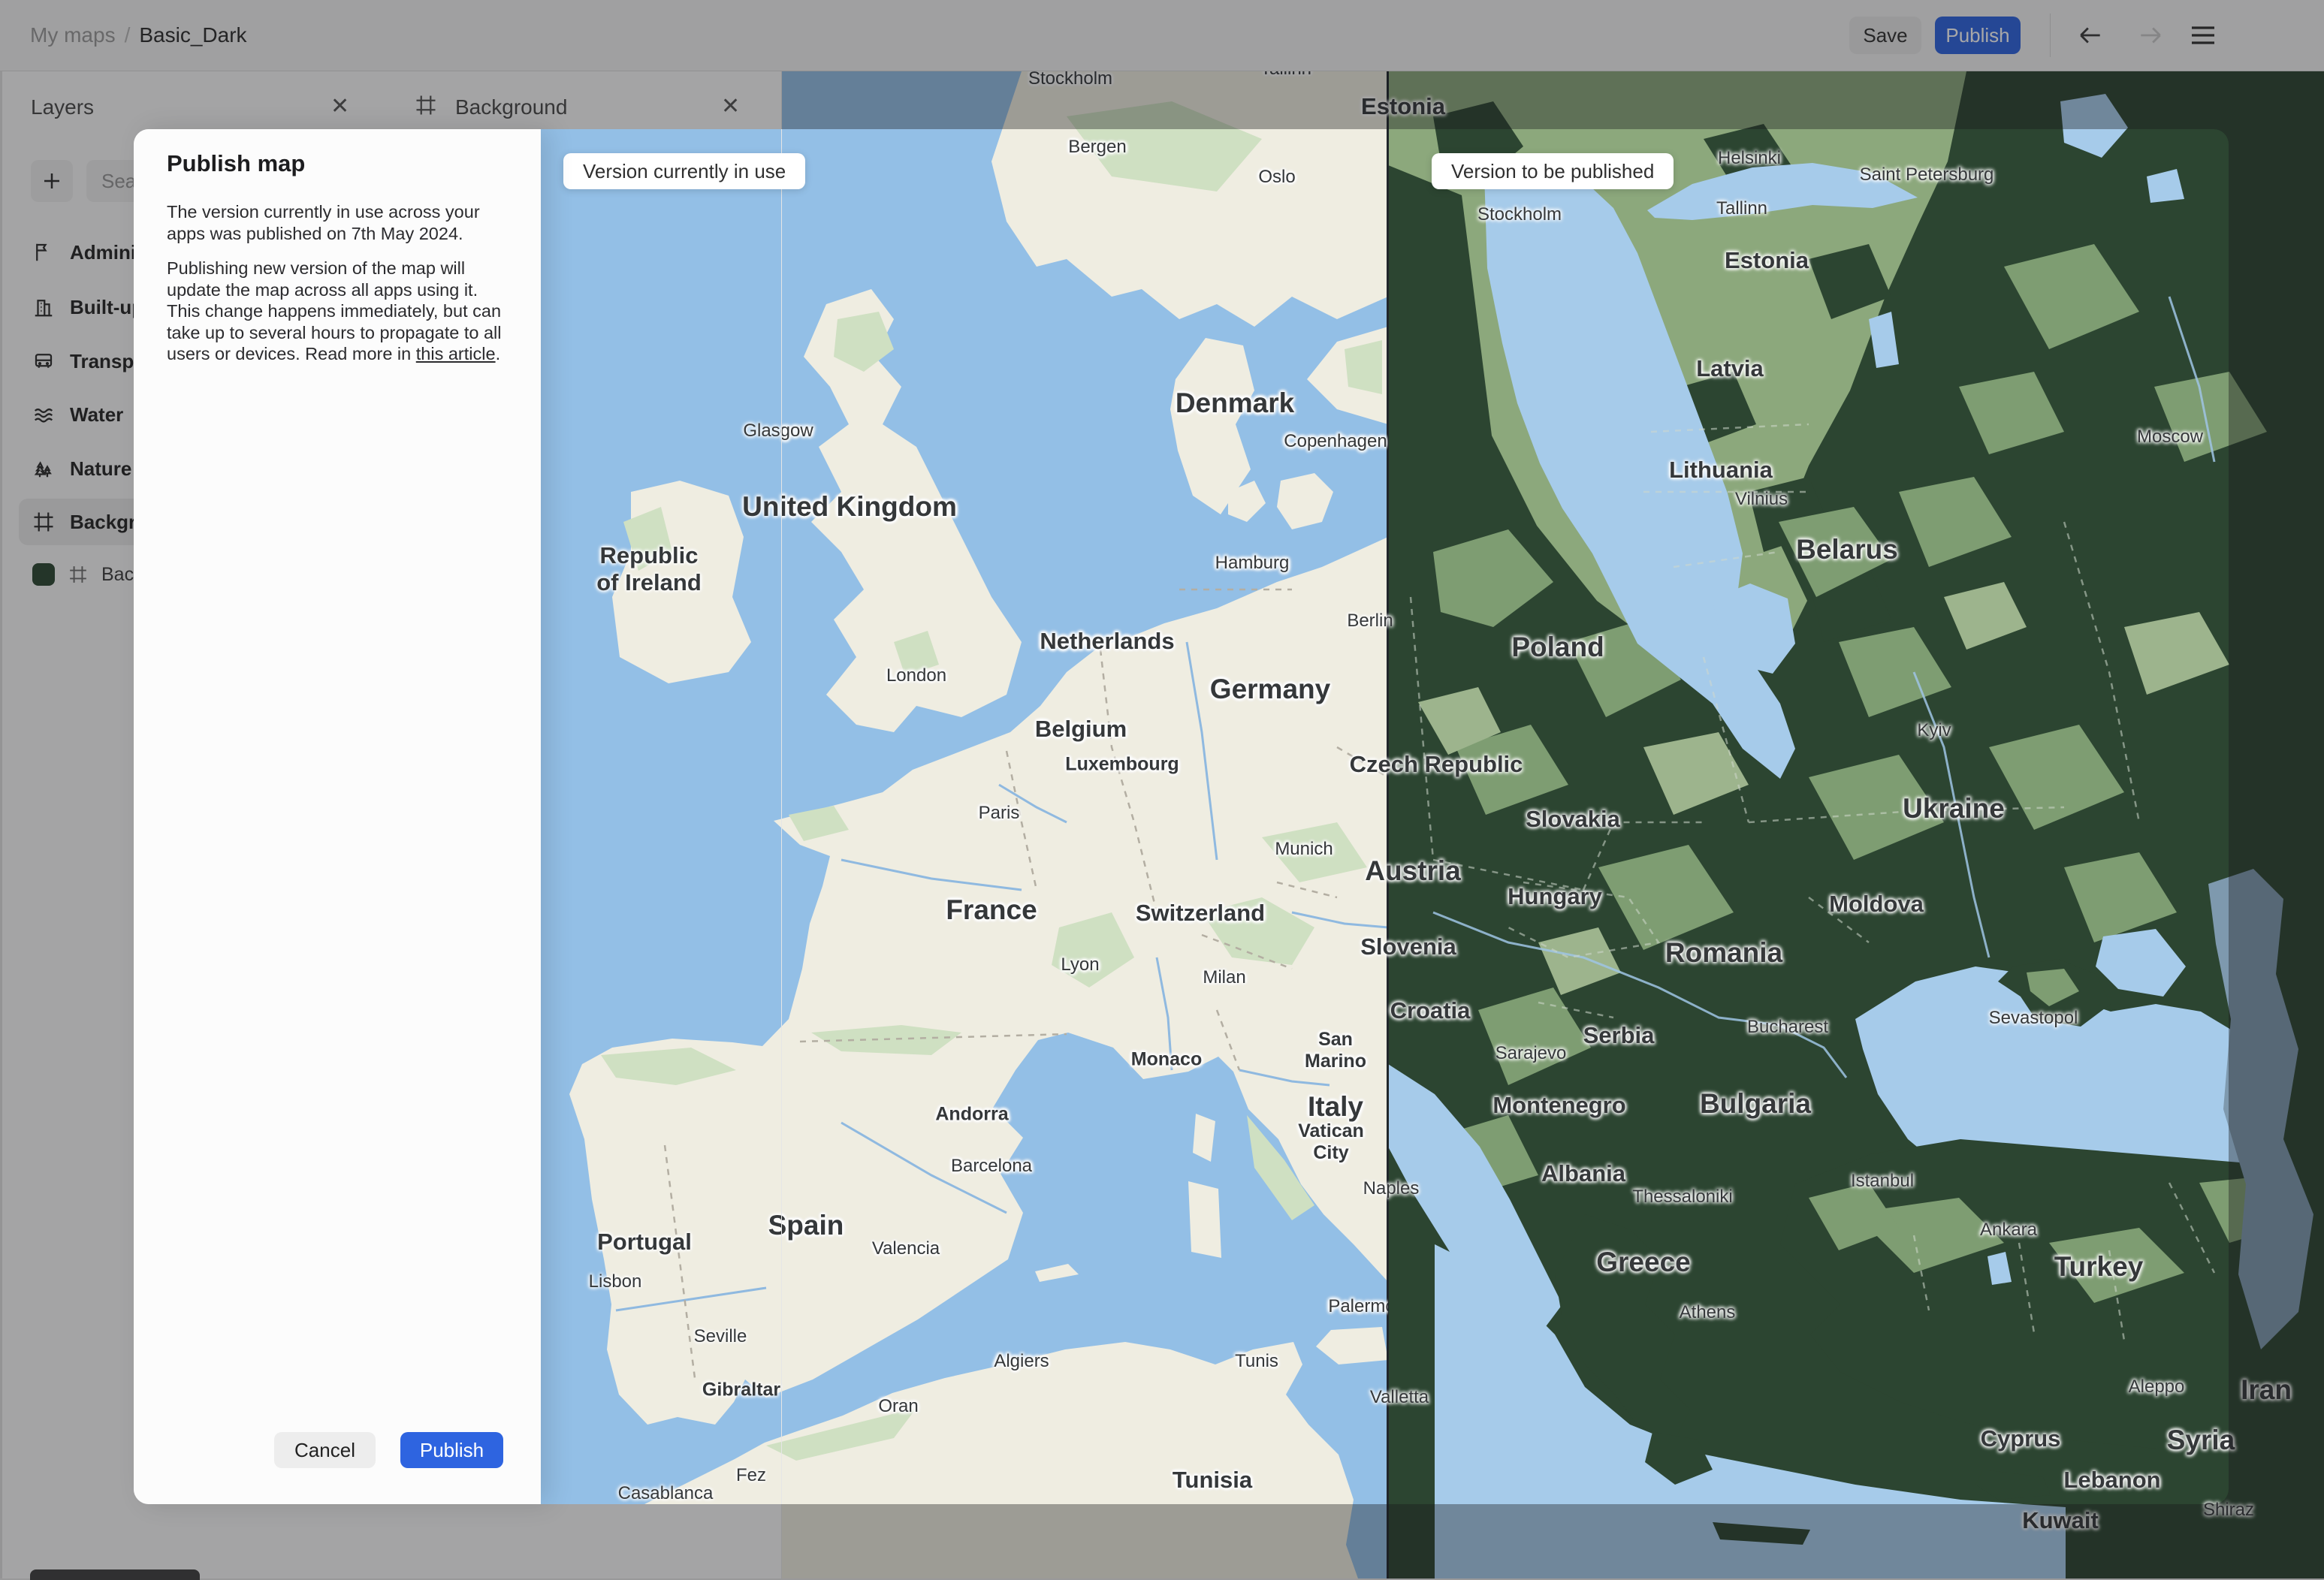 The image size is (2324, 1580). I want to click on map-label: Austria, so click(1413, 870).